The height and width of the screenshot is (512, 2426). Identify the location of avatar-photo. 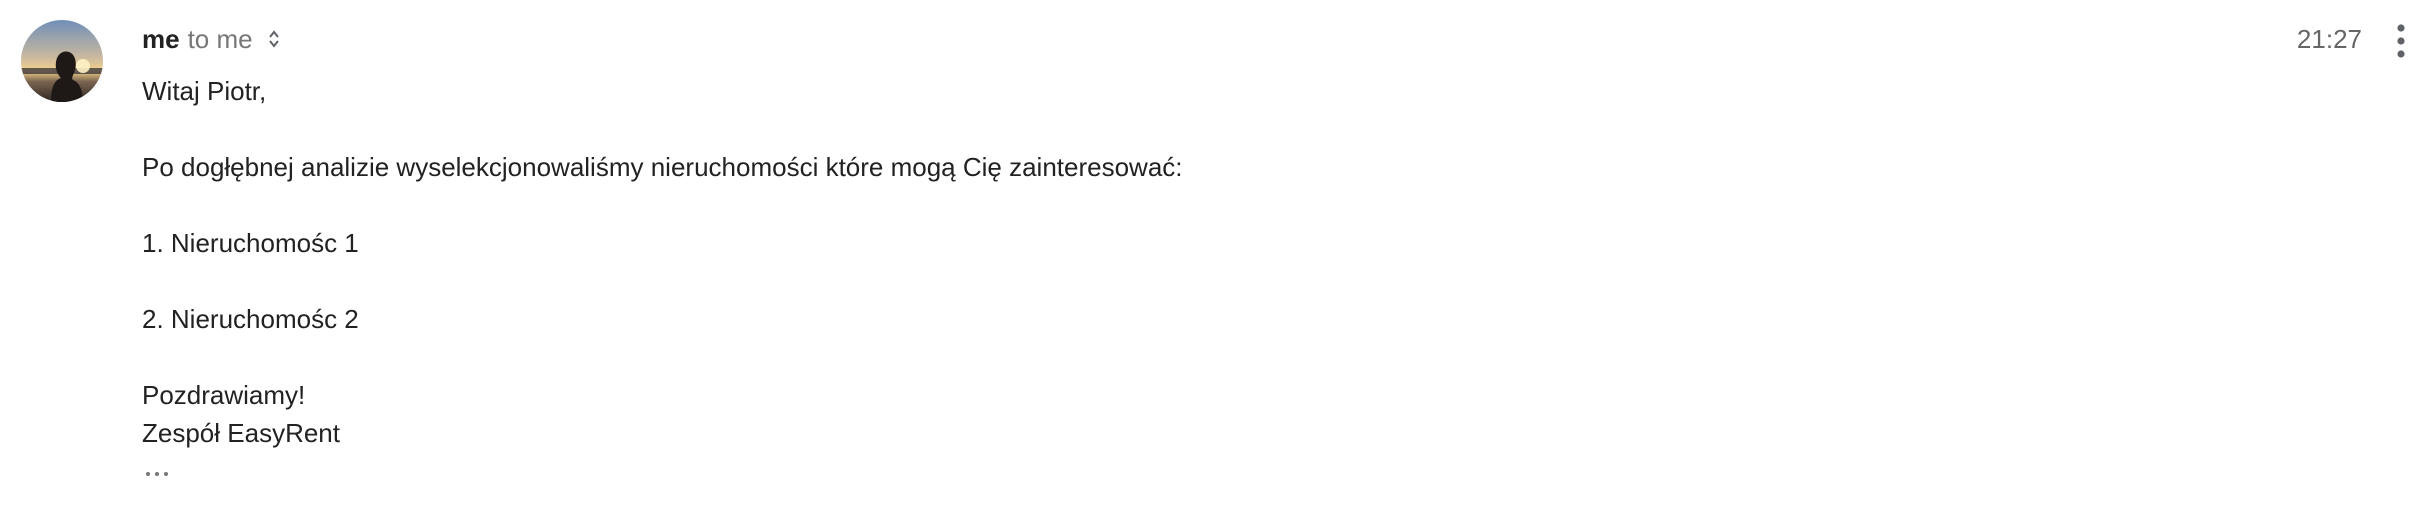
(62, 61).